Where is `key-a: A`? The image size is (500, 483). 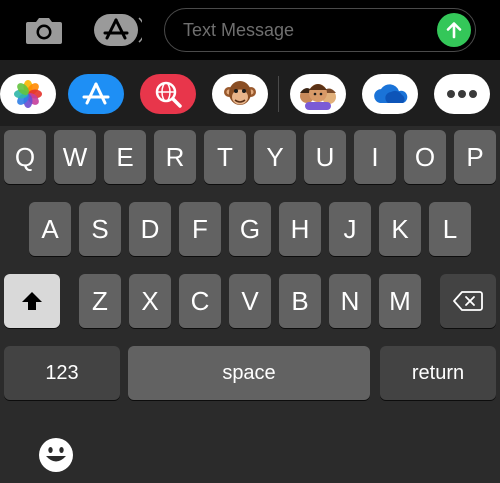 key-a: A is located at coordinates (50, 229).